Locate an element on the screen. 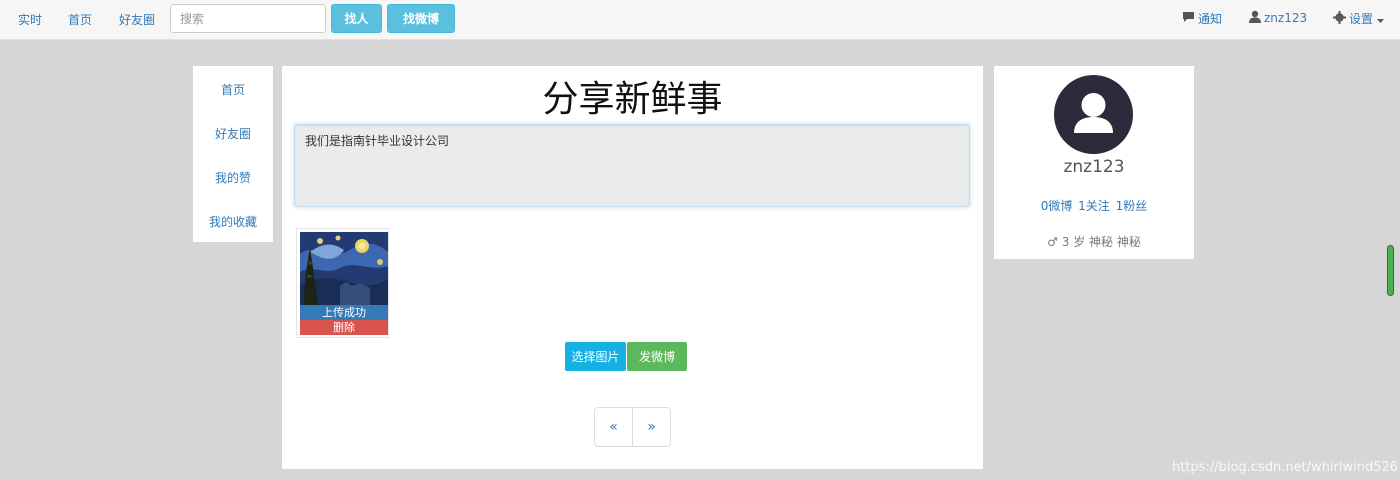  avatar is located at coordinates (1093, 114).